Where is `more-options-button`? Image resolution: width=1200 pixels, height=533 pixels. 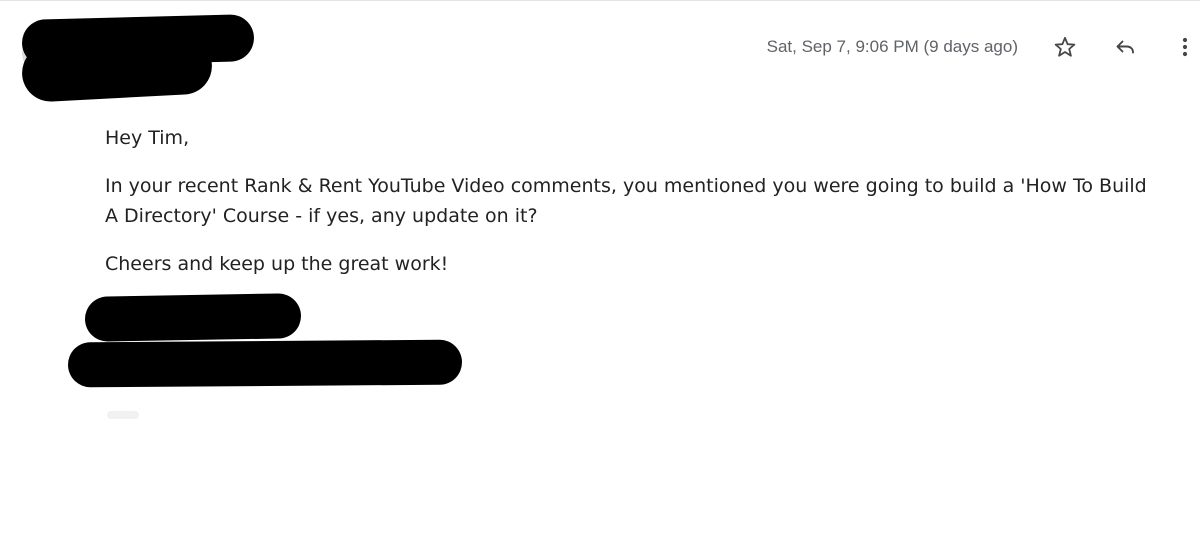 more-options-button is located at coordinates (1185, 47).